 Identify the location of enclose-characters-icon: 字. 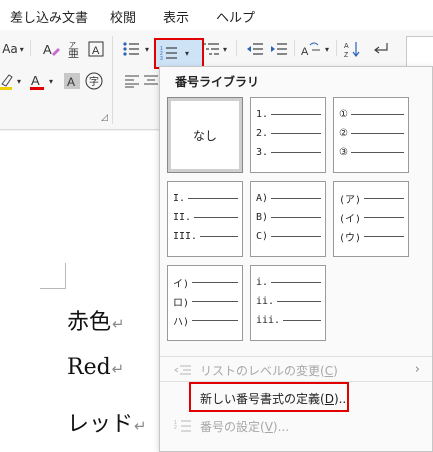
(94, 81).